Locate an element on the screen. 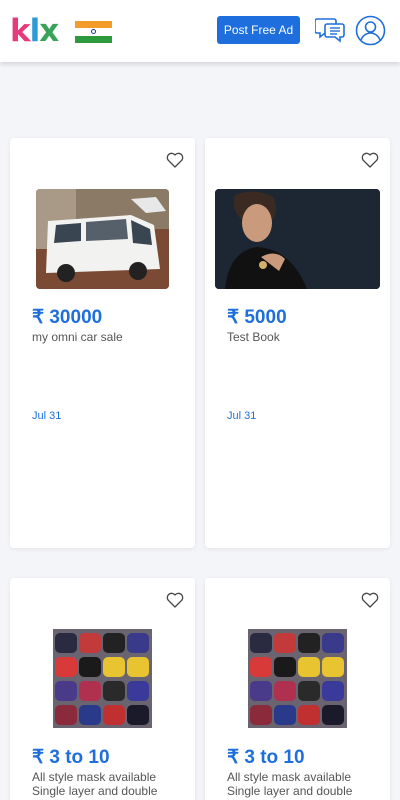 This screenshot has height=800, width=400. listing-title: my omni car sale is located at coordinates (77, 337).